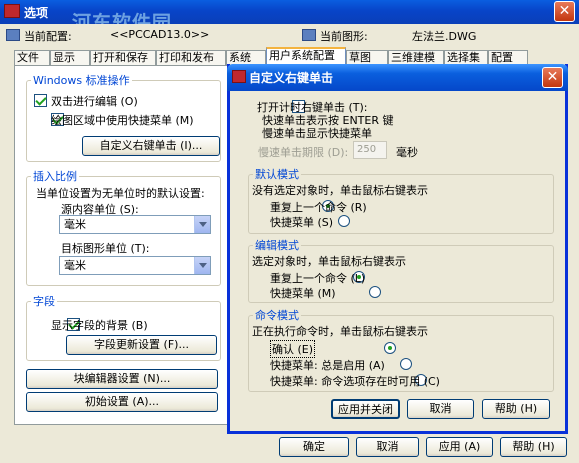 The height and width of the screenshot is (463, 579). What do you see at coordinates (277, 174) in the screenshot?
I see `default-mode-legend: 默认模式` at bounding box center [277, 174].